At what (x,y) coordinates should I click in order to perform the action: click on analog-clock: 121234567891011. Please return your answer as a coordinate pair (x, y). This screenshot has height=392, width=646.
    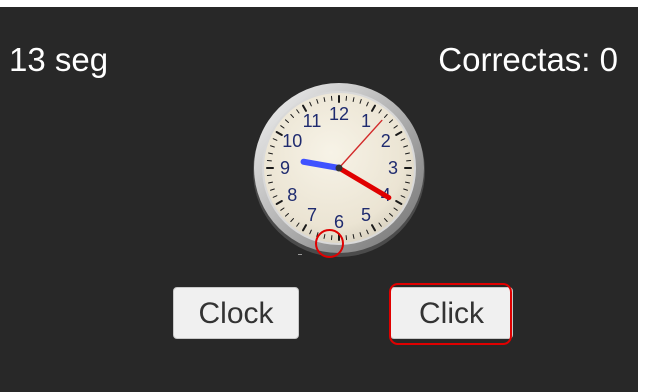
    Looking at the image, I should click on (339, 171).